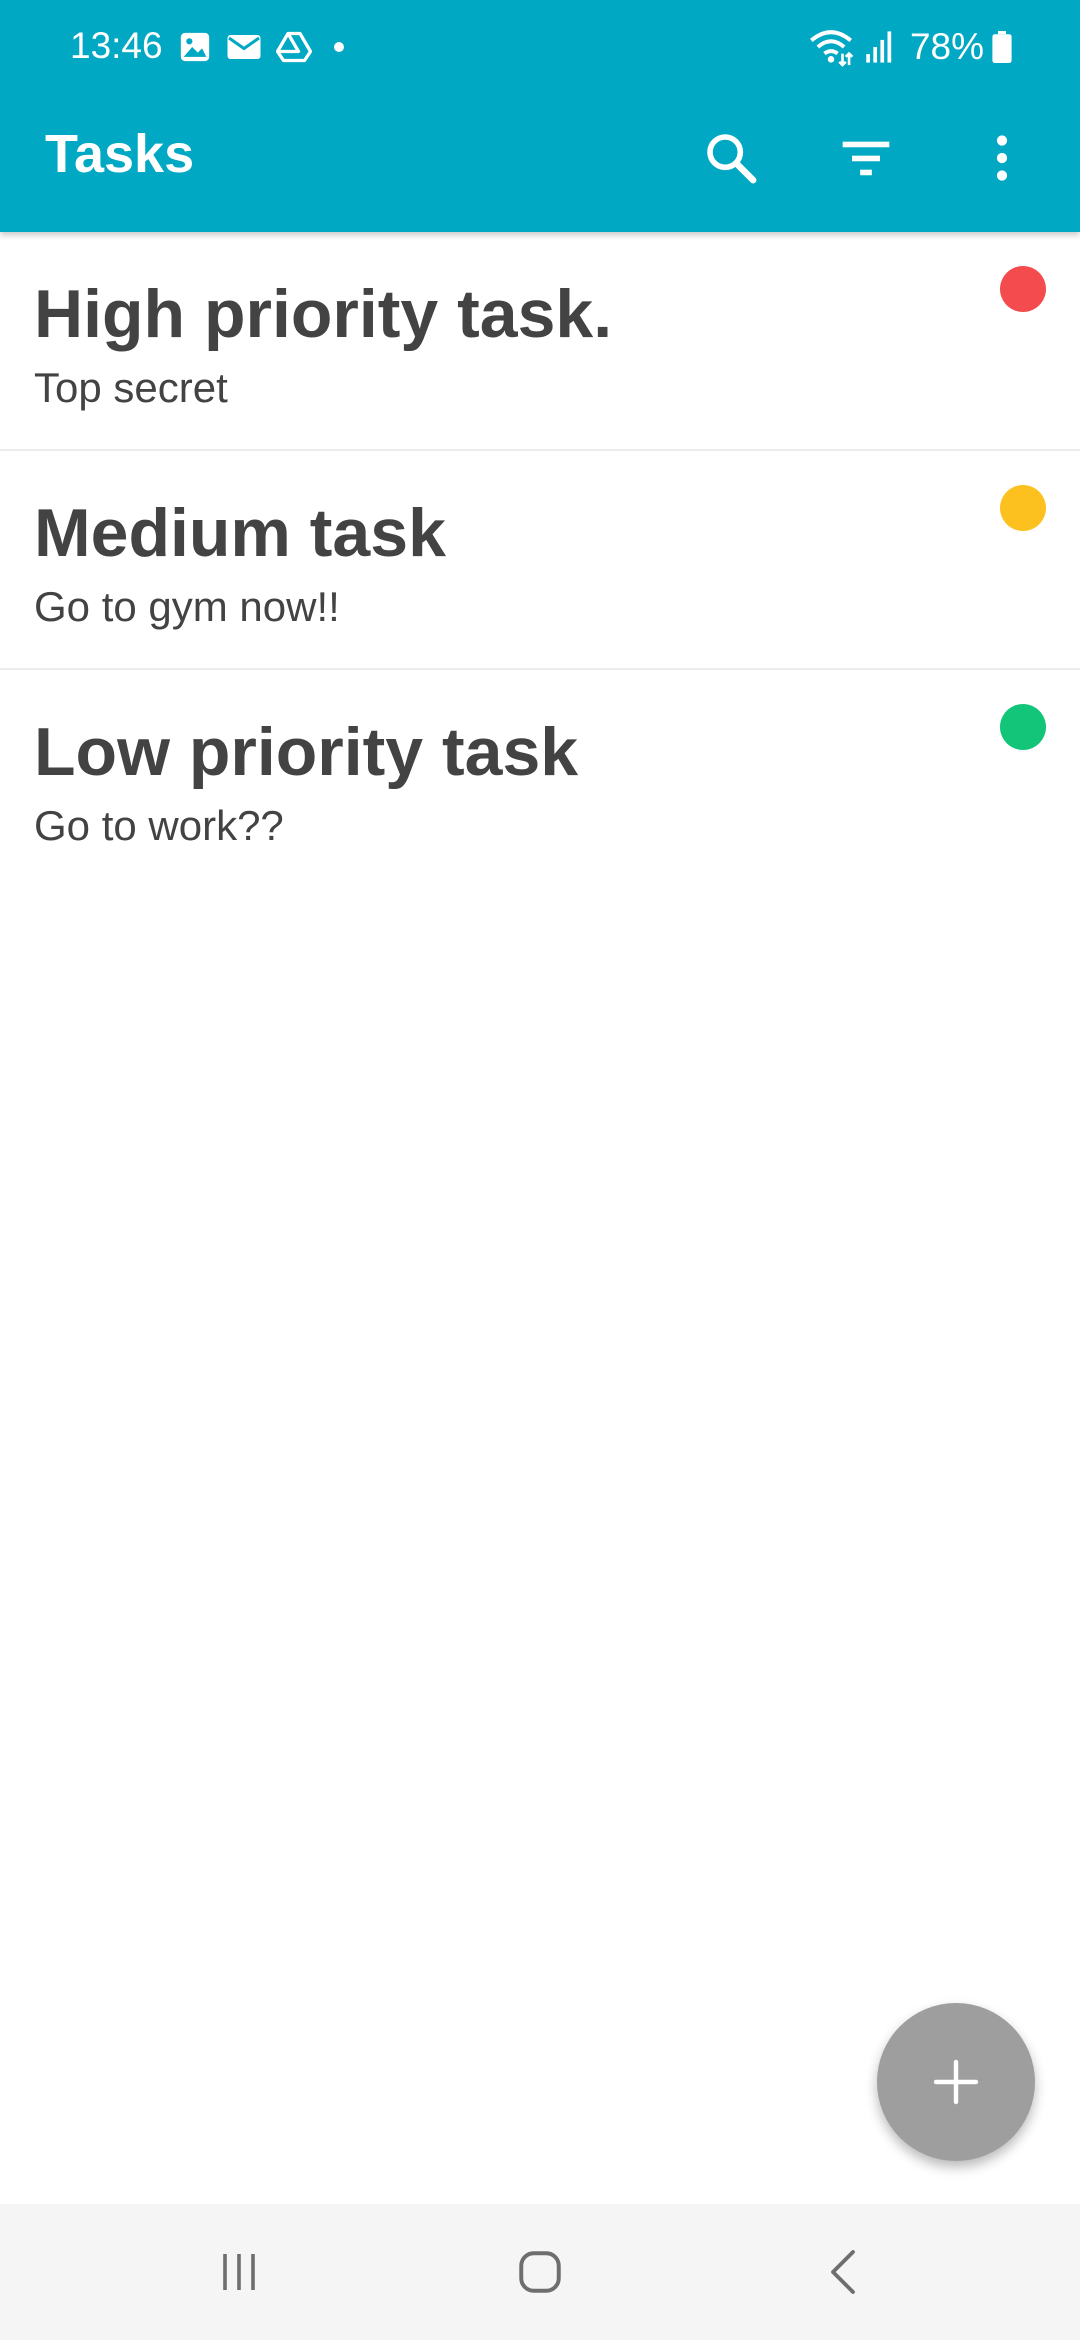  I want to click on app-bar: Tasks, so click(540, 162).